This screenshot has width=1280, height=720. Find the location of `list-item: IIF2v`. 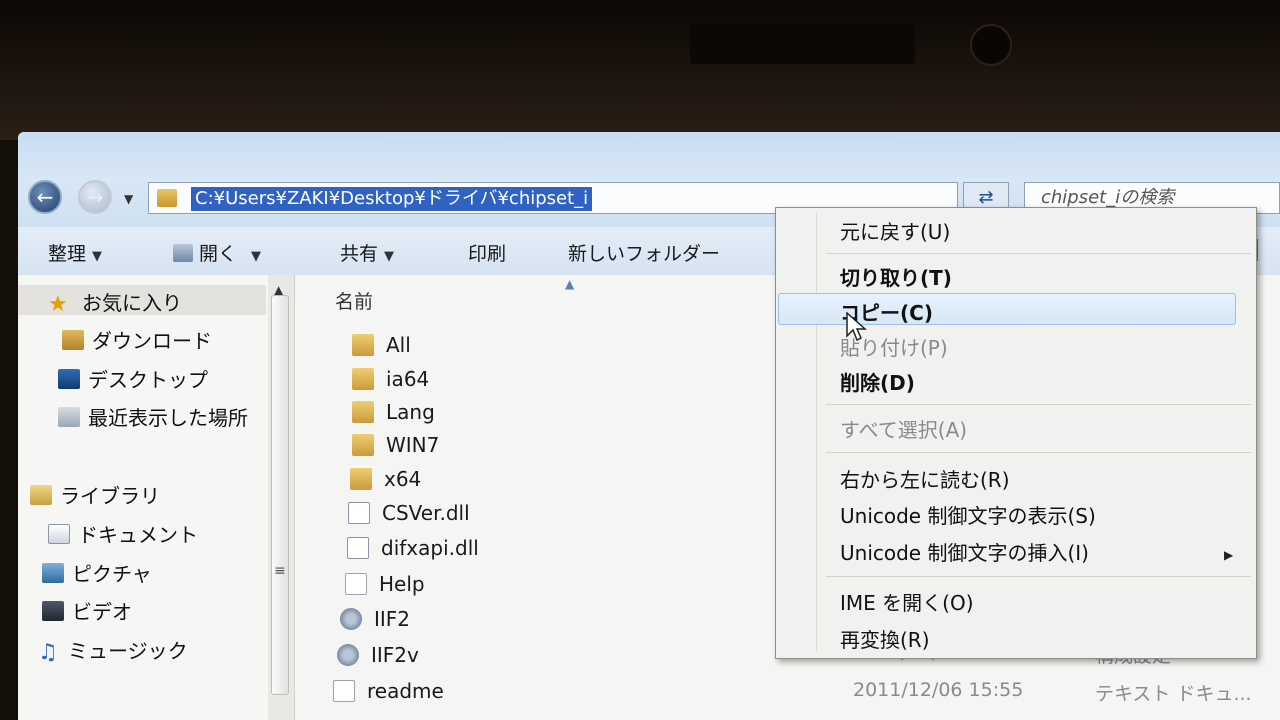

list-item: IIF2v is located at coordinates (378, 655).